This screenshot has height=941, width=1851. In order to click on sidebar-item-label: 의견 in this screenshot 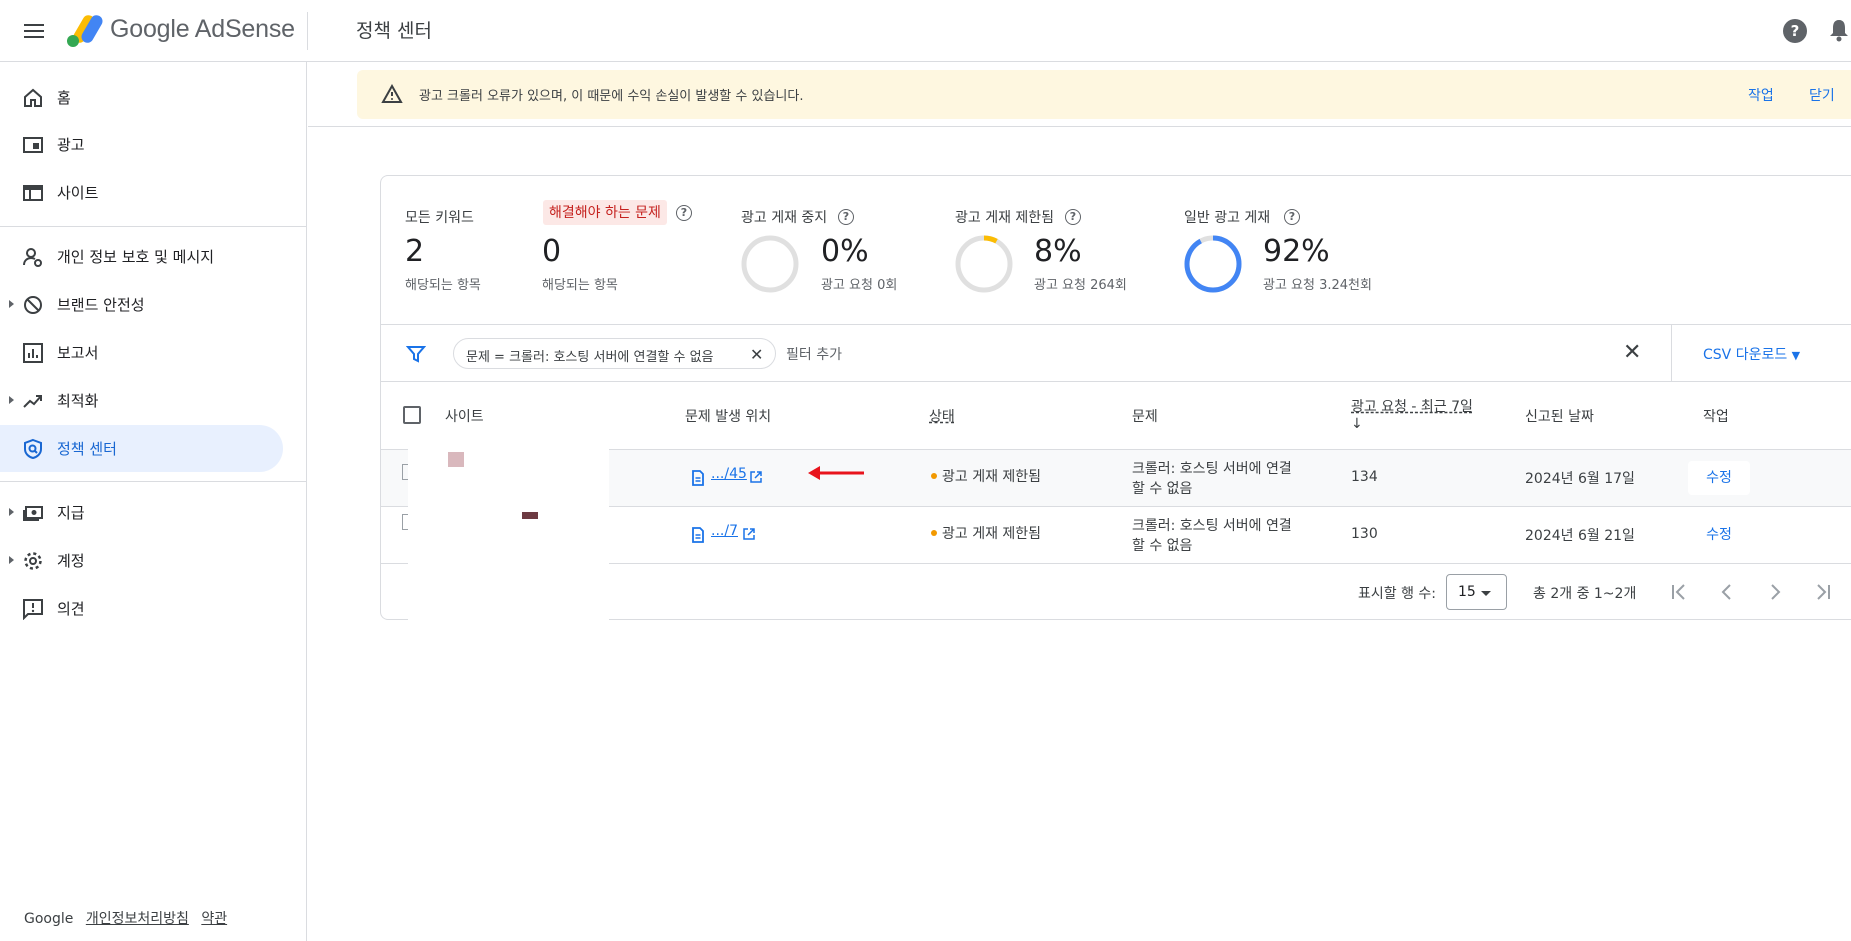, I will do `click(71, 609)`.